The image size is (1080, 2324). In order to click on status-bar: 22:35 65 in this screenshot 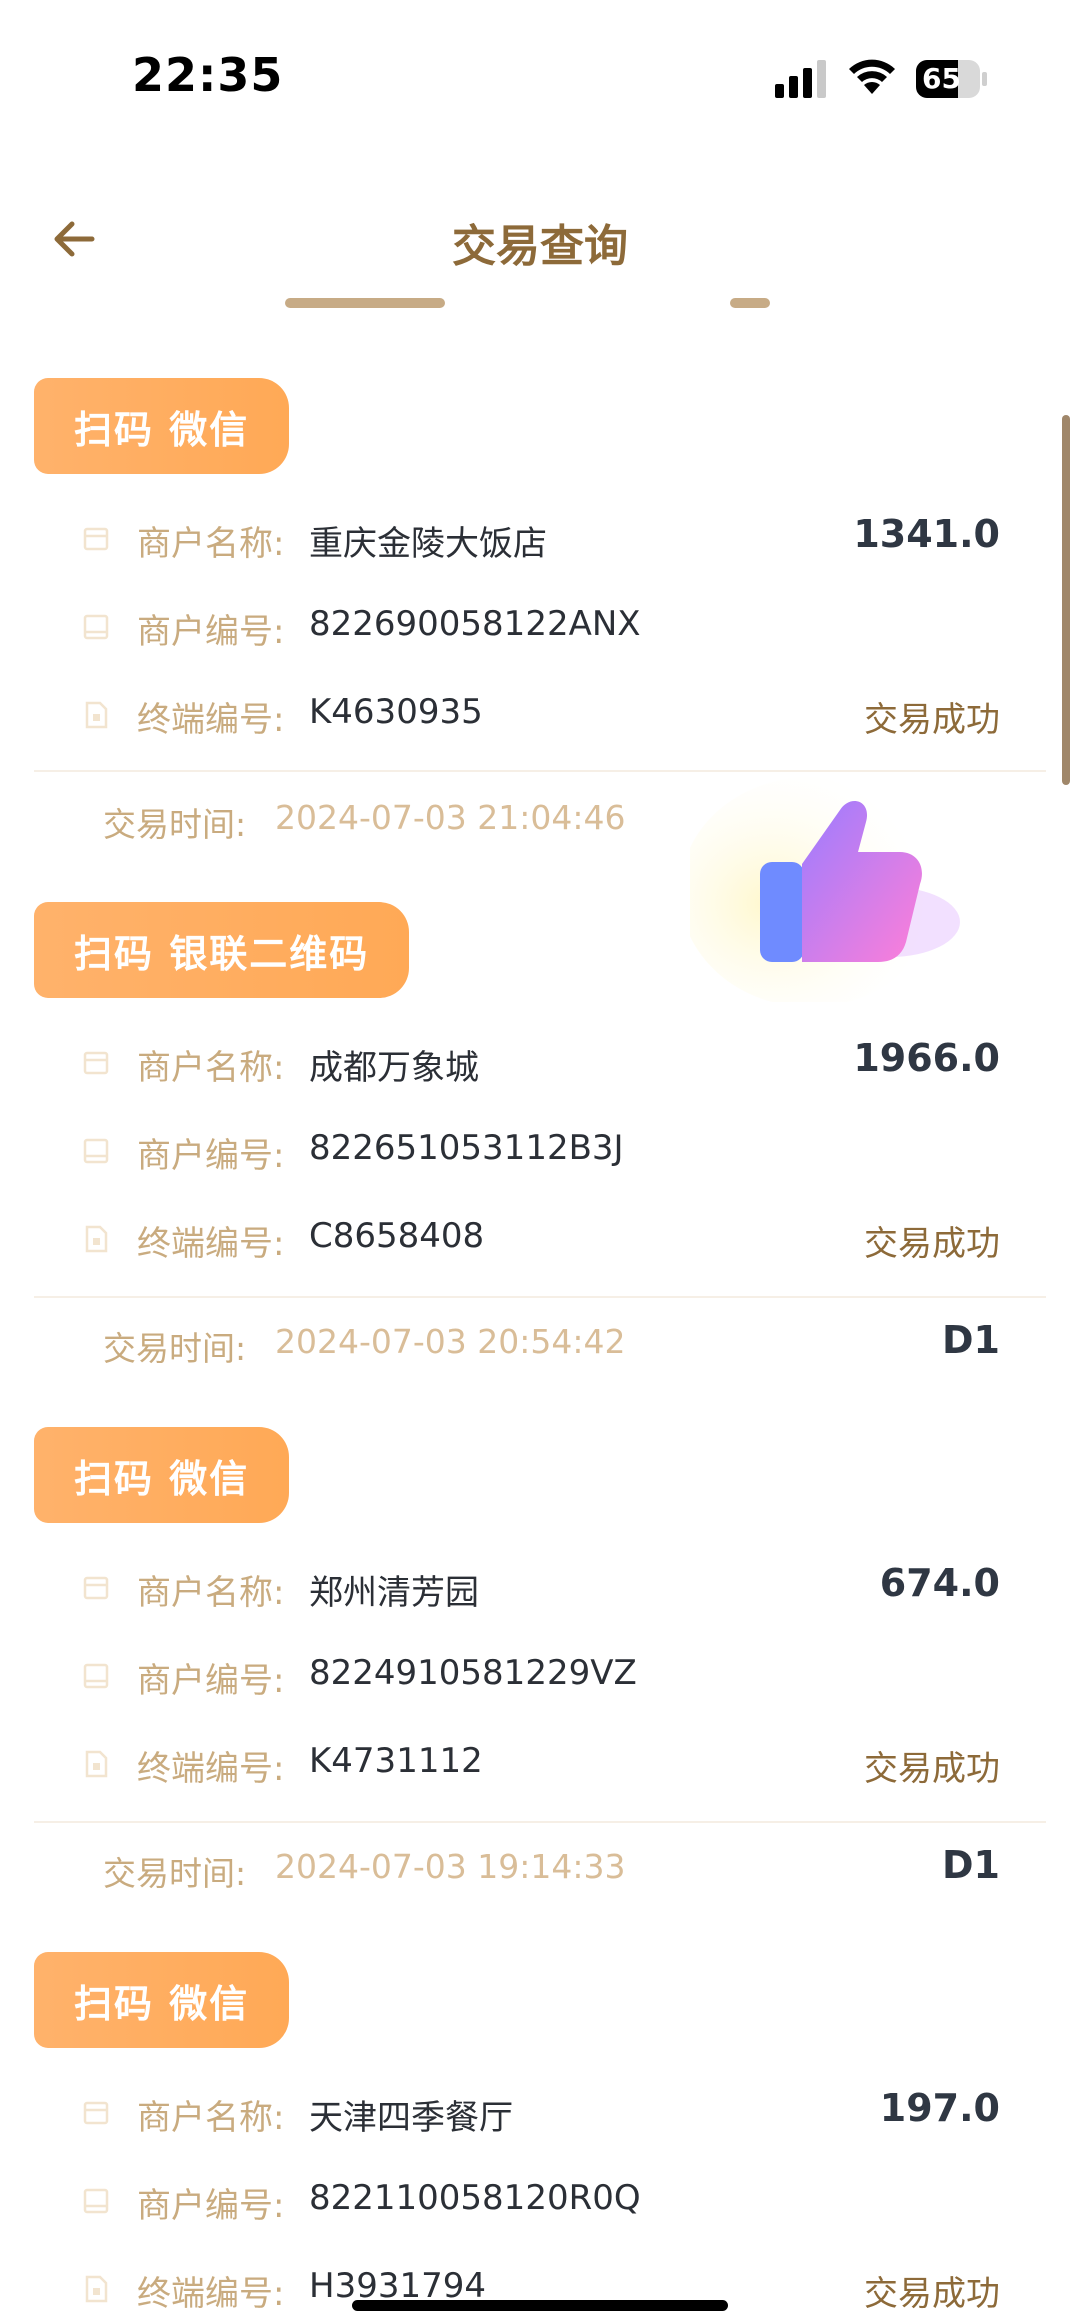, I will do `click(540, 75)`.